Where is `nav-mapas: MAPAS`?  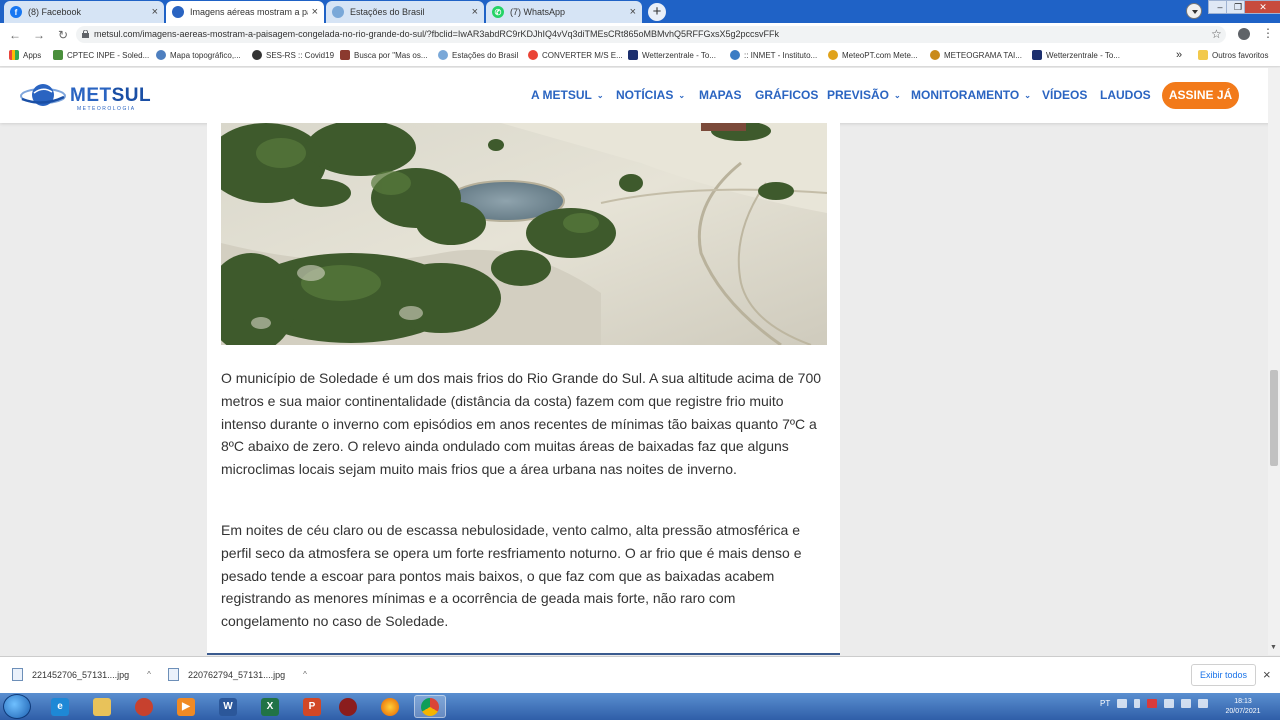 nav-mapas: MAPAS is located at coordinates (720, 95).